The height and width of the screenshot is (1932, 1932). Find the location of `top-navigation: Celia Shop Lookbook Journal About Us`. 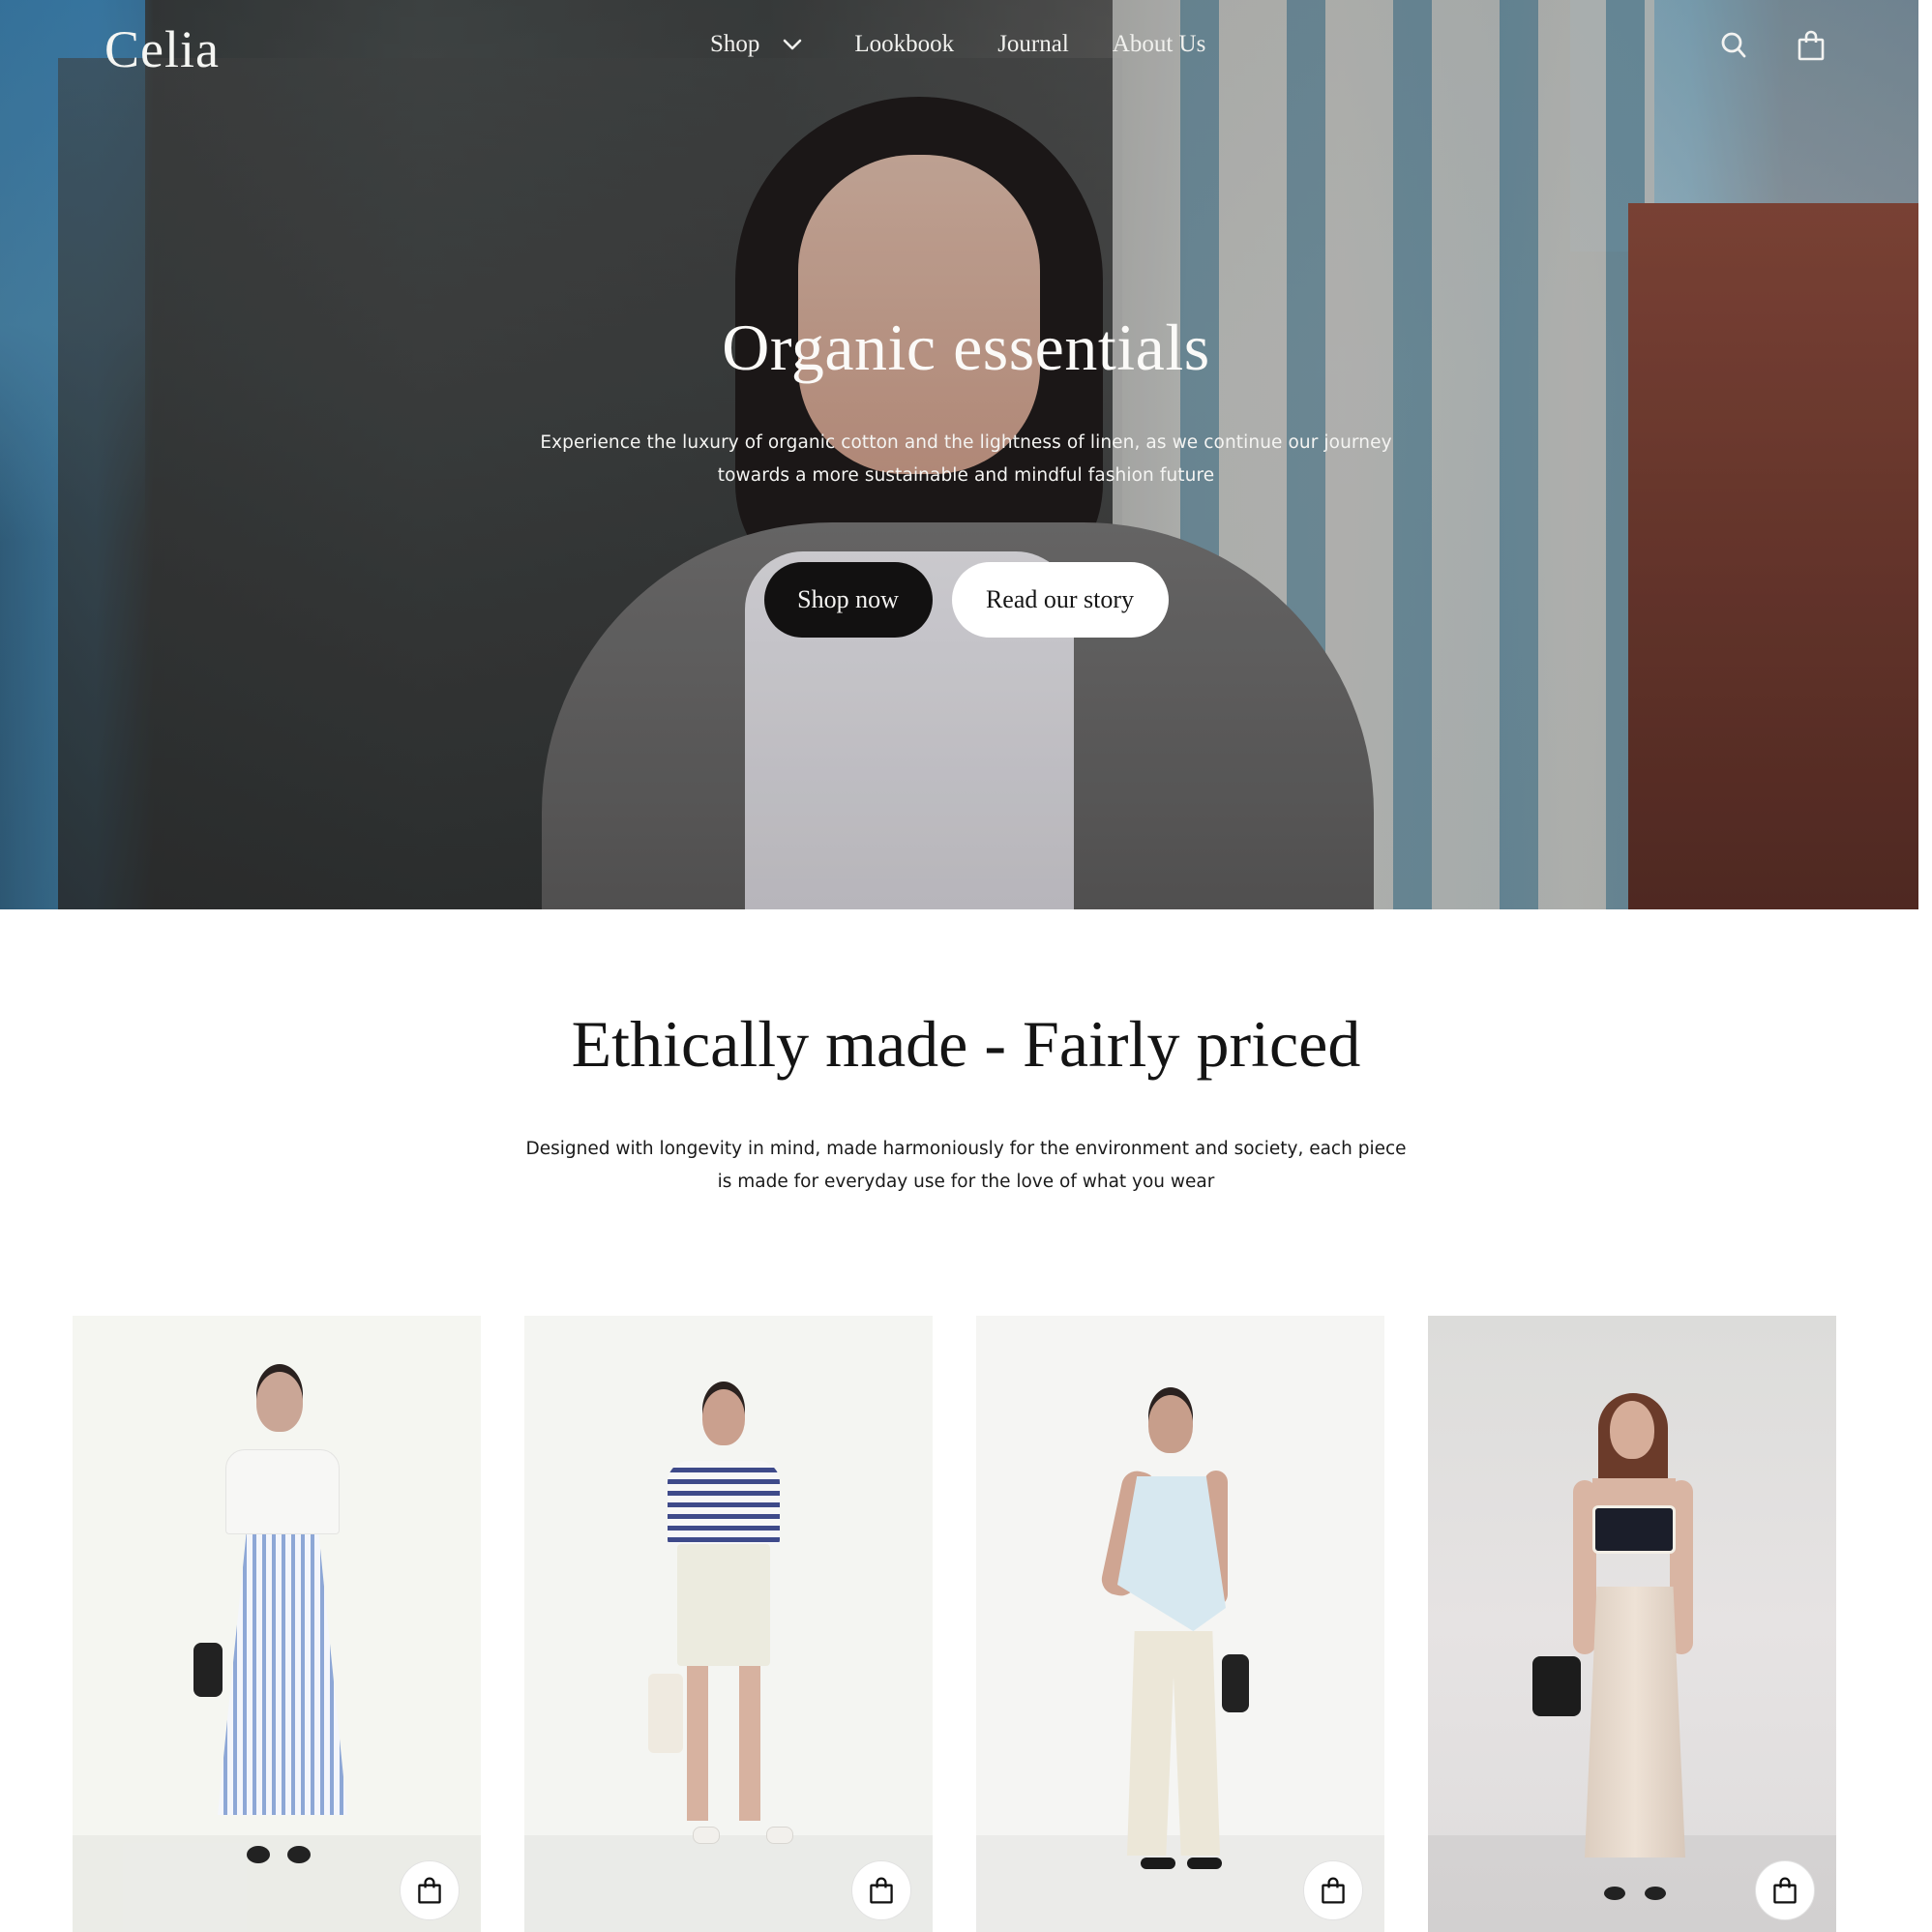

top-navigation: Celia Shop Lookbook Journal About Us is located at coordinates (959, 48).